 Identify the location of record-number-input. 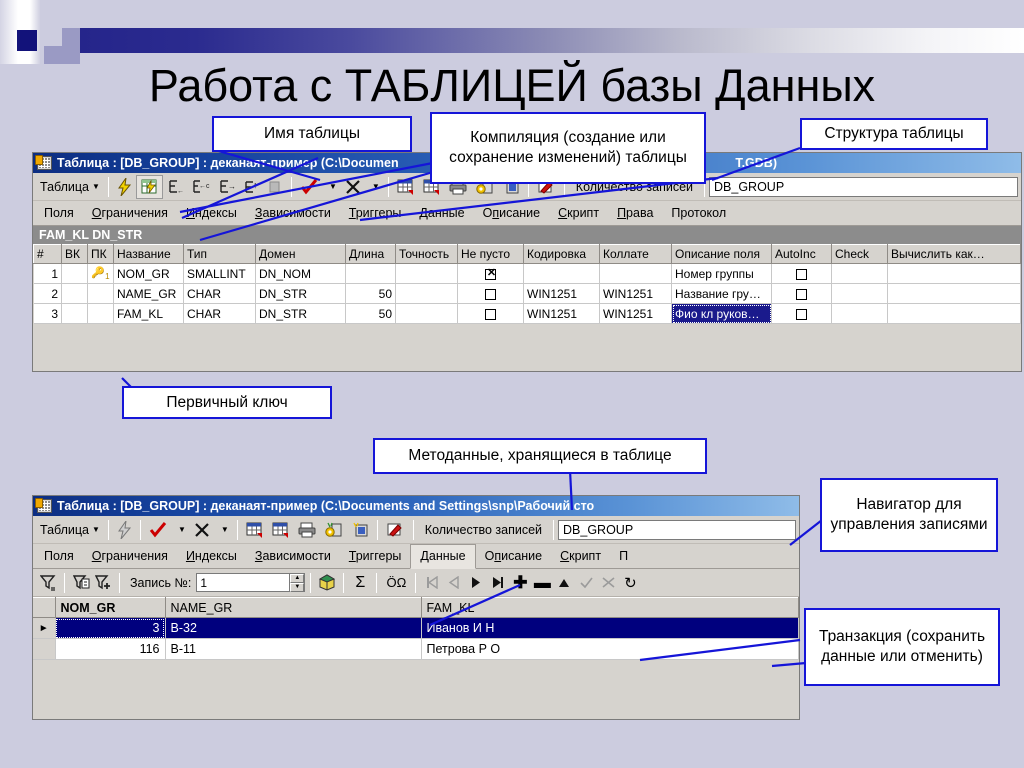
(243, 582).